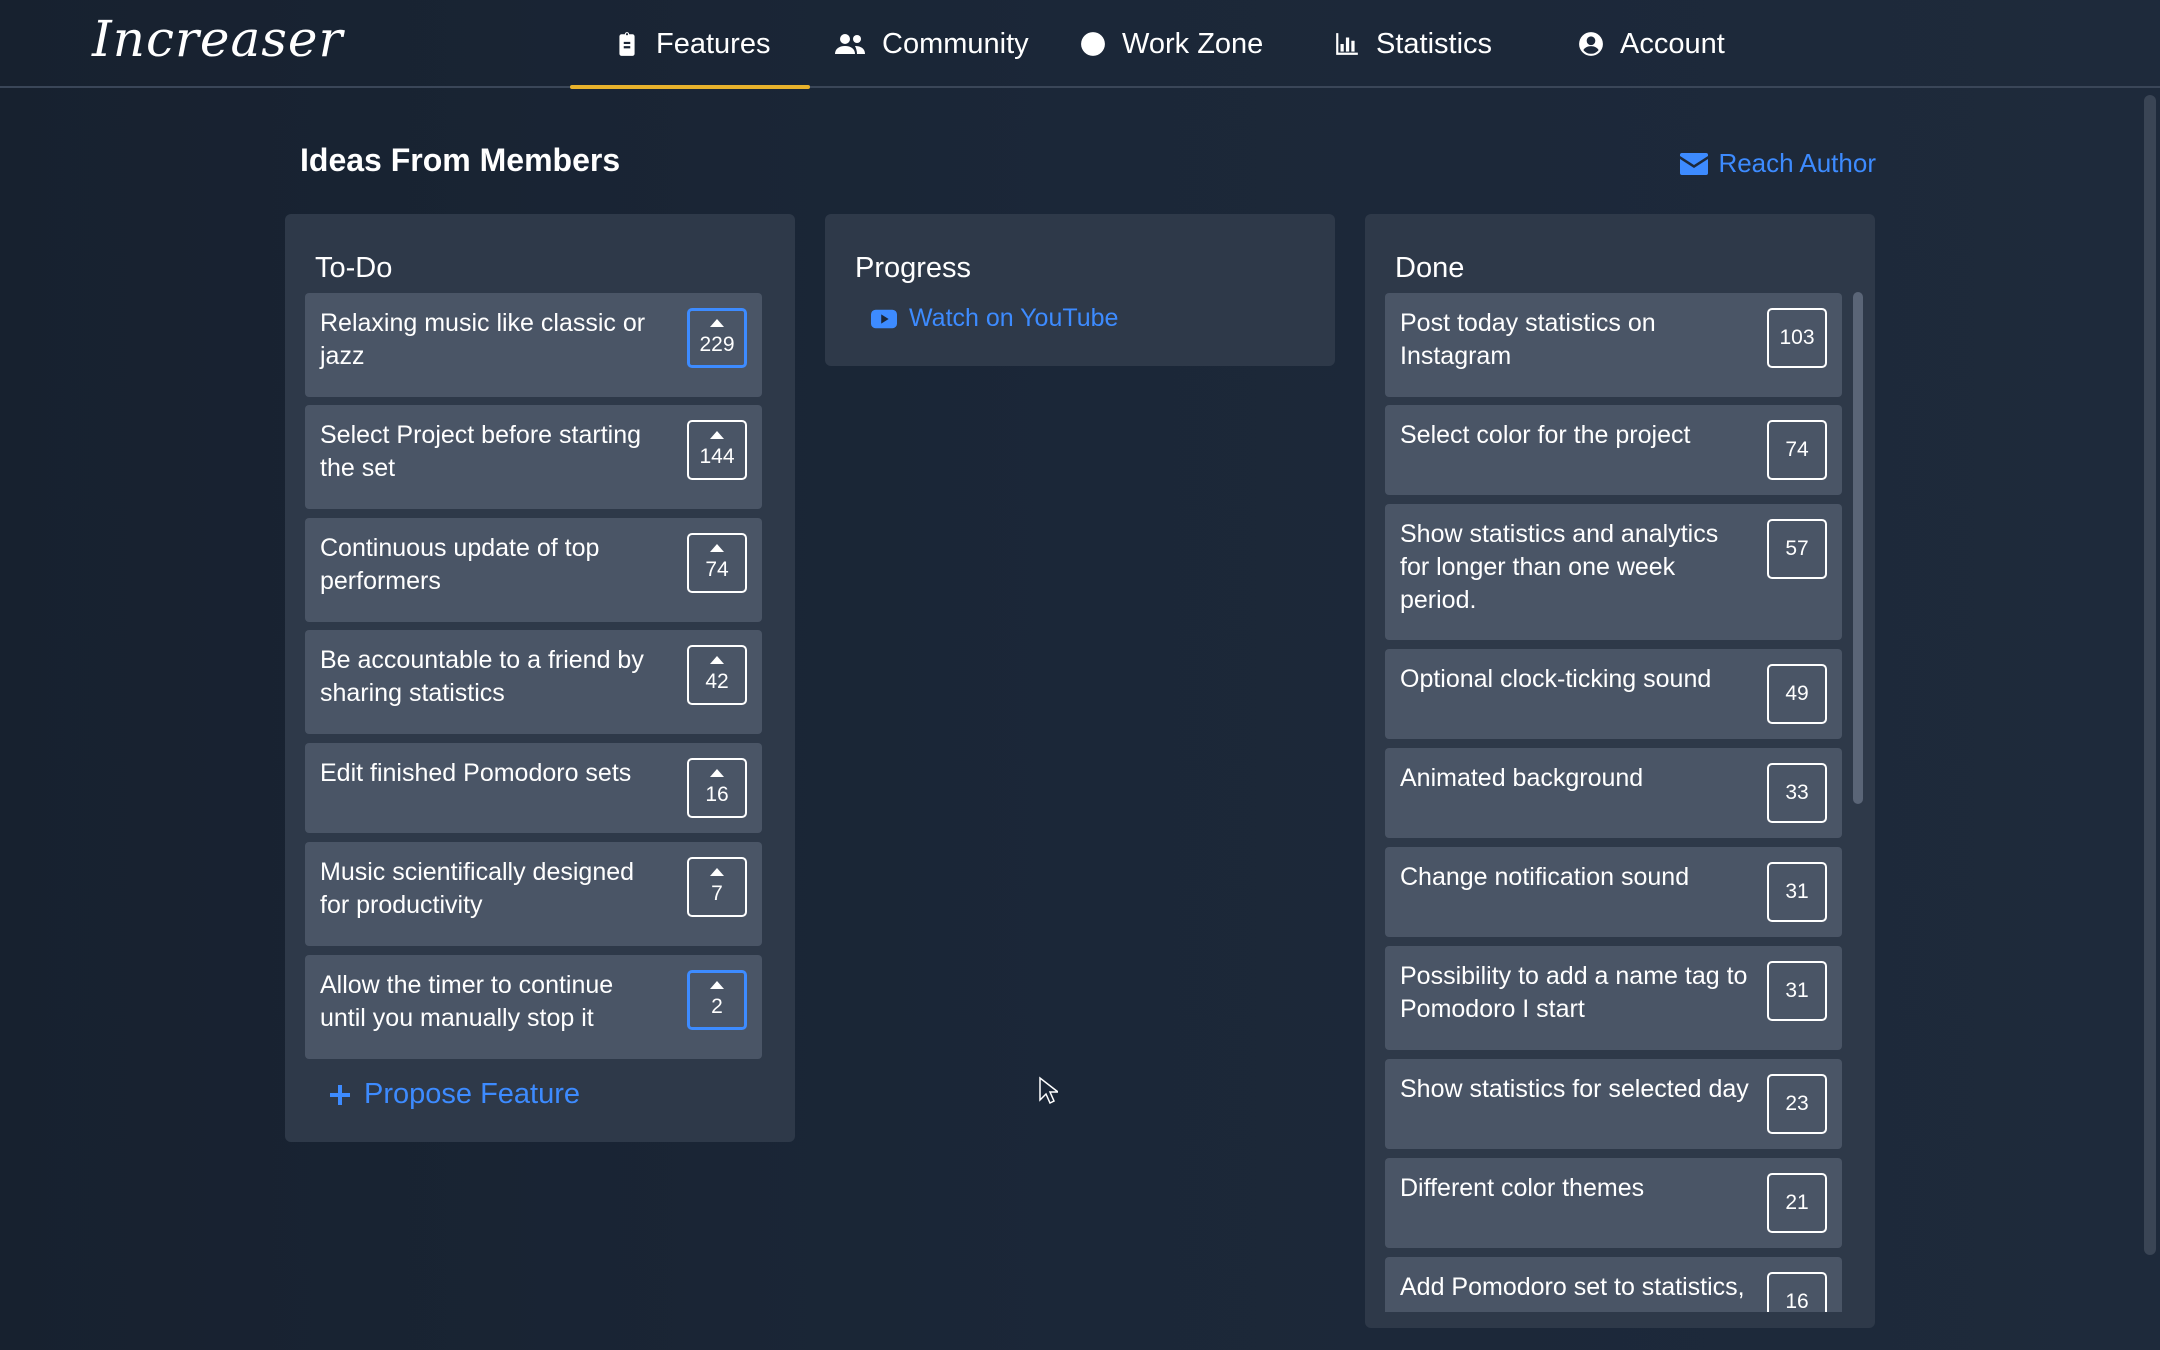  What do you see at coordinates (717, 456) in the screenshot?
I see `vote-count: 144` at bounding box center [717, 456].